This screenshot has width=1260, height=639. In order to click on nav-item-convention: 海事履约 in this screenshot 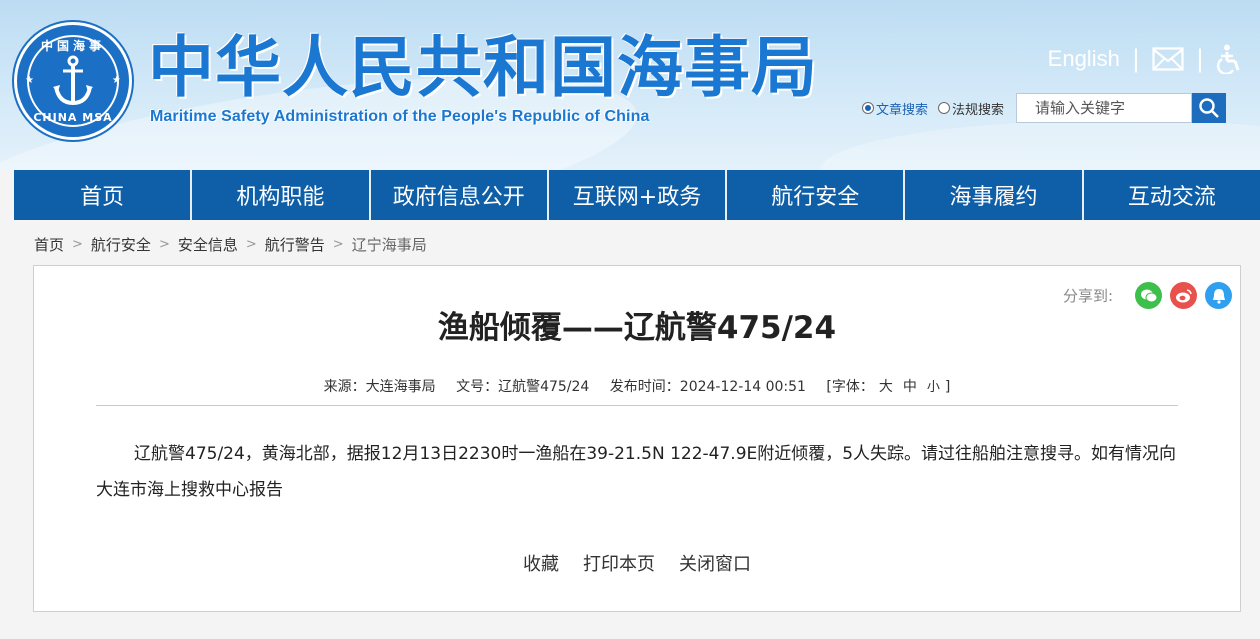, I will do `click(994, 195)`.